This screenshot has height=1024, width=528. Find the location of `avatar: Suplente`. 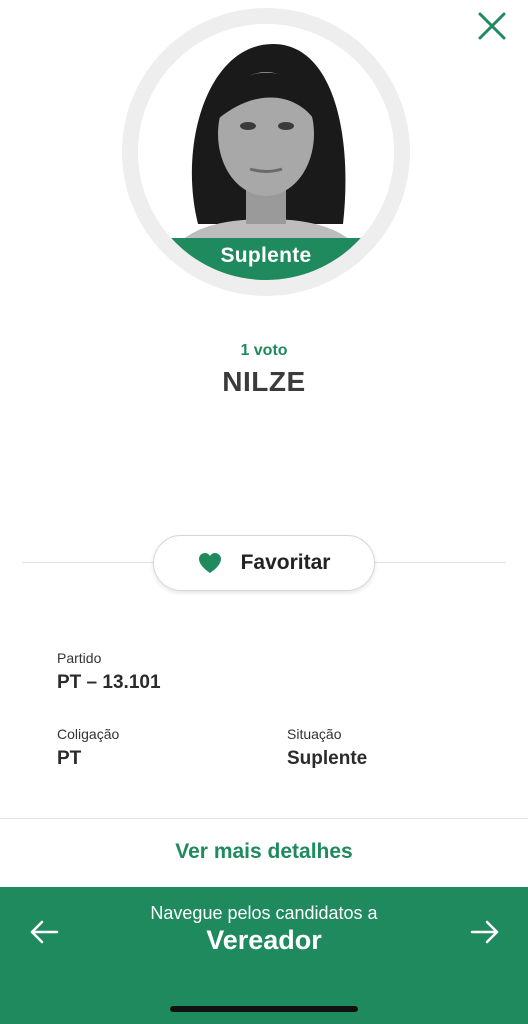

avatar: Suplente is located at coordinates (266, 152).